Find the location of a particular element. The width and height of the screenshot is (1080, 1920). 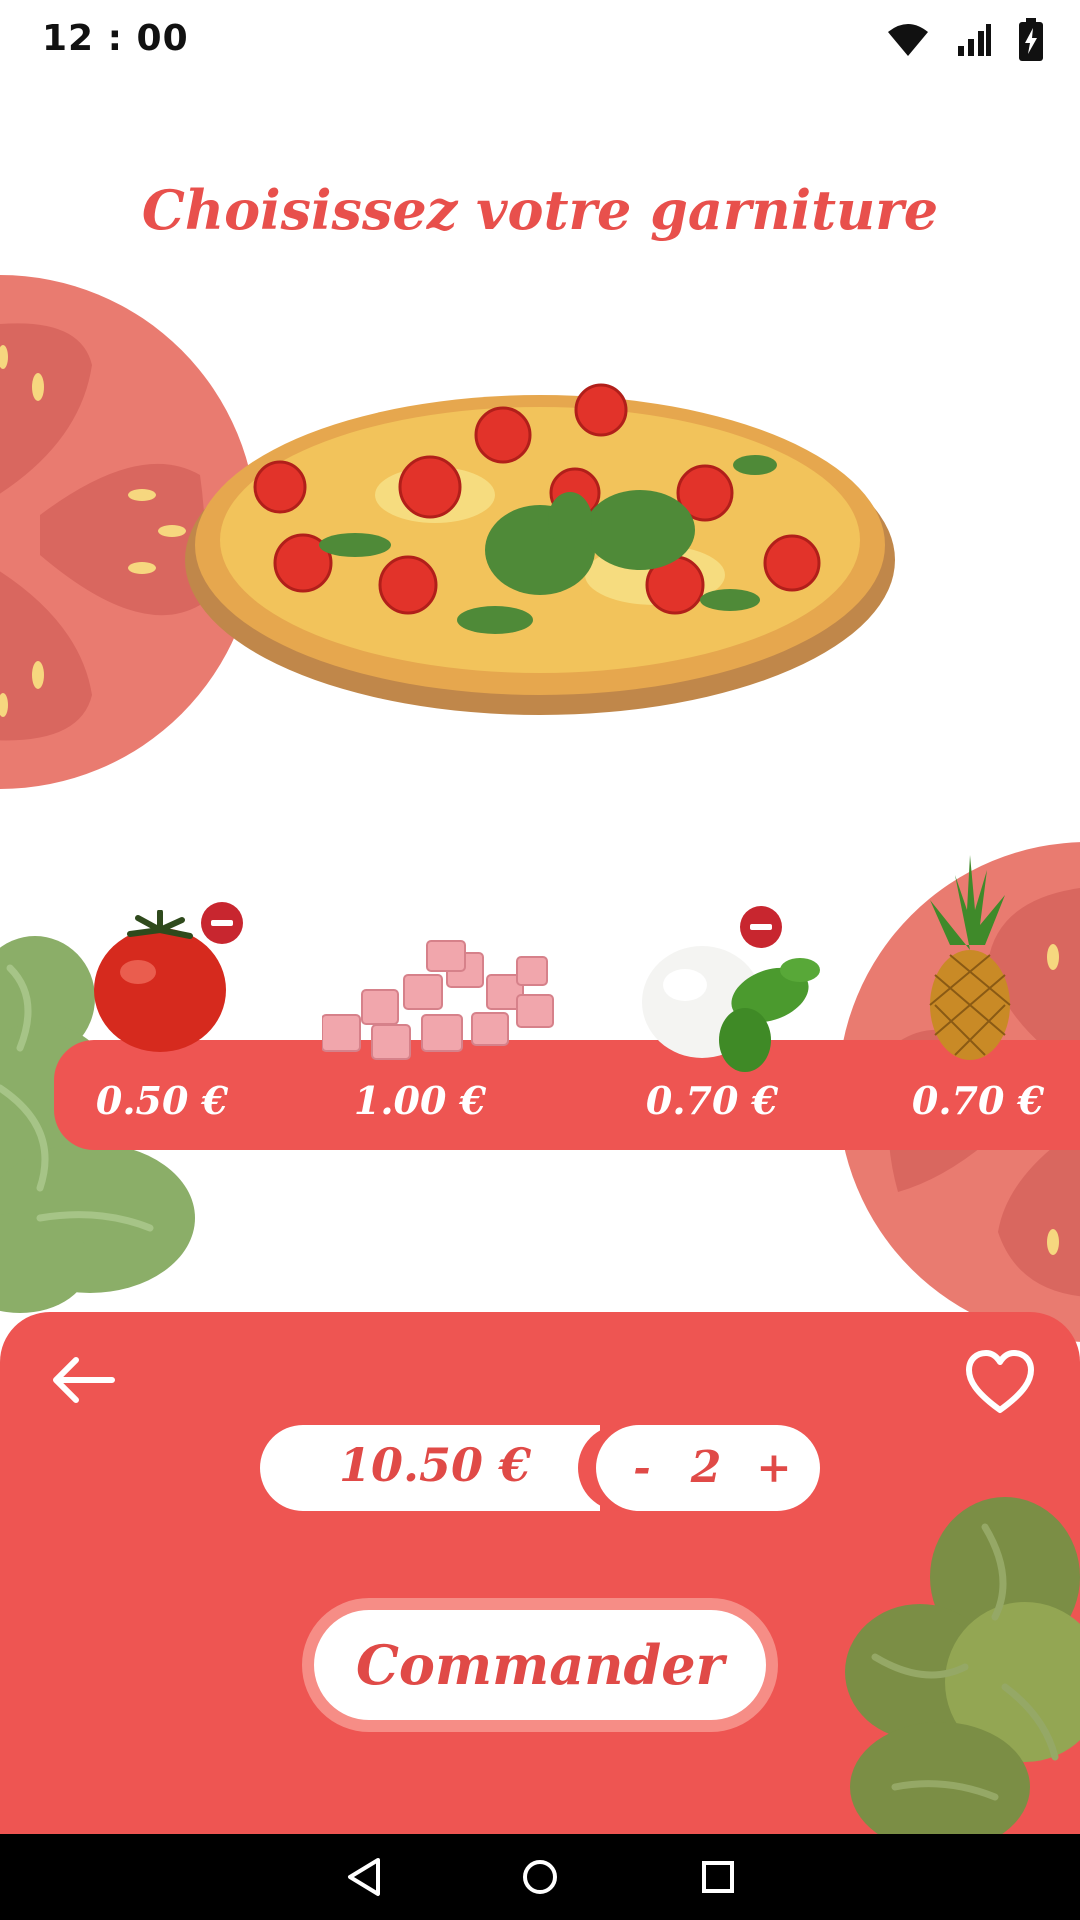

remove-tomato-button is located at coordinates (222, 923).